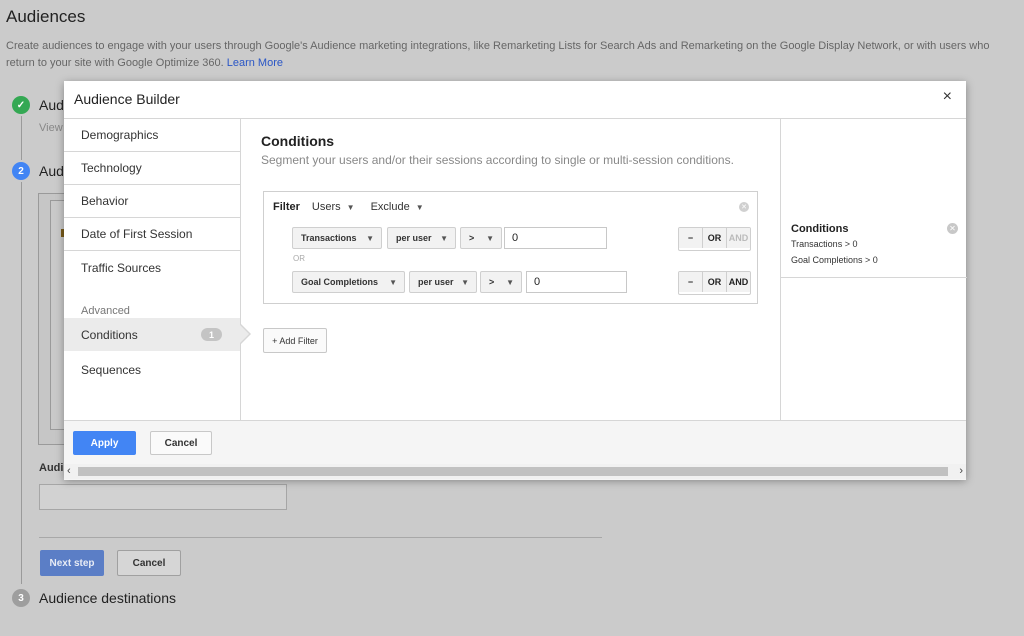 This screenshot has width=1024, height=636. I want to click on modal-title: Audience Builder, so click(127, 99).